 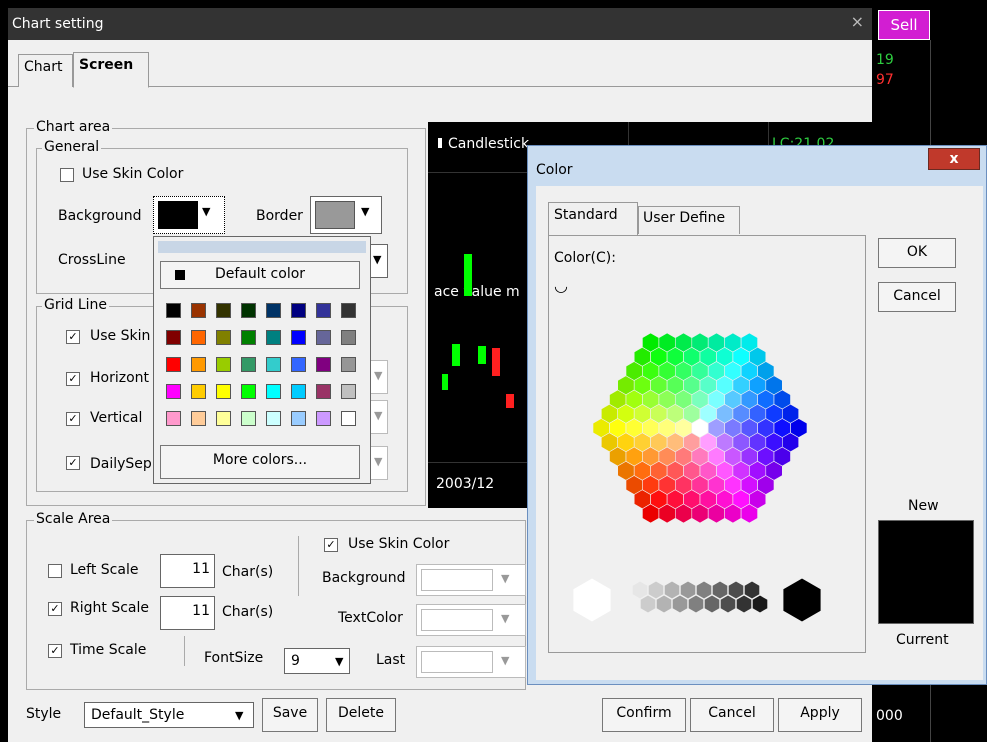 What do you see at coordinates (55, 609) in the screenshot?
I see `right-scale-checkbox: ✓` at bounding box center [55, 609].